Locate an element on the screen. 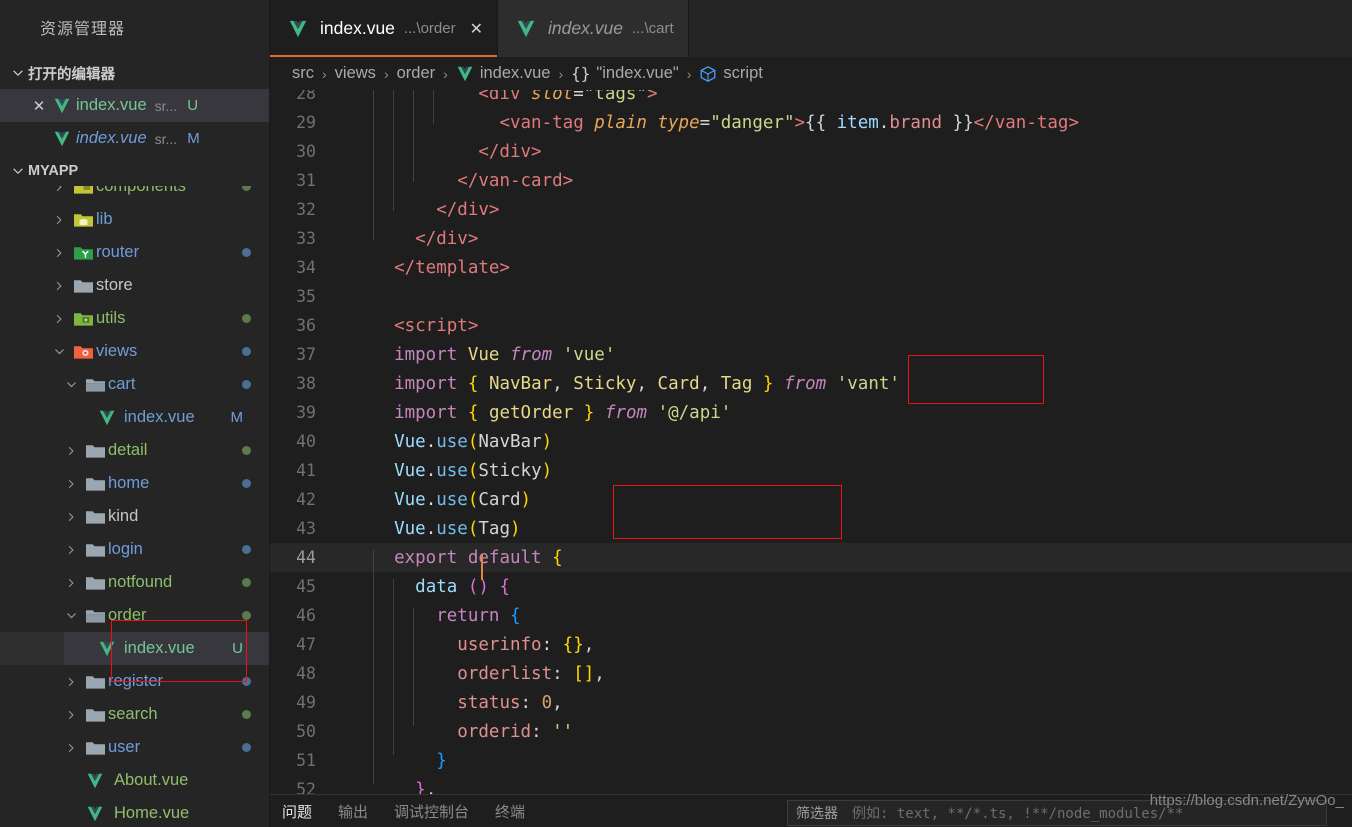 This screenshot has height=827, width=1352. code-line: 31 </van-card> is located at coordinates (811, 180).